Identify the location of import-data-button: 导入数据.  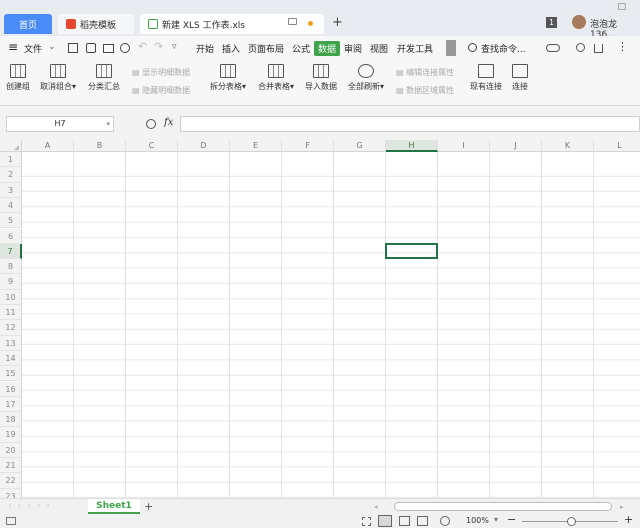
(321, 78).